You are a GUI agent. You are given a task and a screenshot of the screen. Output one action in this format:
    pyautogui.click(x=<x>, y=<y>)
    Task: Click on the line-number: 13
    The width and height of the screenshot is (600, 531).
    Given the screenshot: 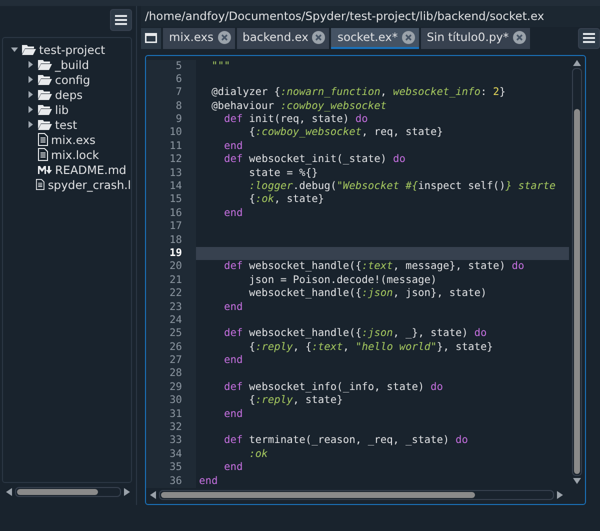 What is the action you would take?
    pyautogui.click(x=171, y=173)
    